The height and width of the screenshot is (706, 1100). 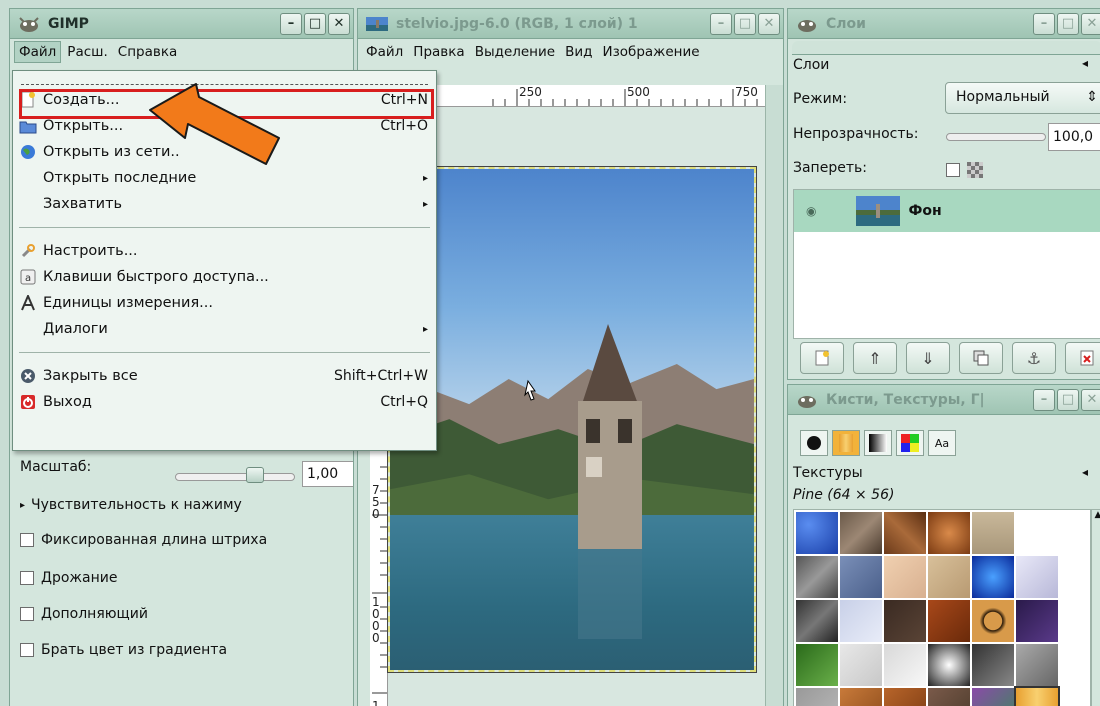 What do you see at coordinates (131, 505) in the screenshot?
I see `pressure-expander: ▸ Чувствительность к нажиму` at bounding box center [131, 505].